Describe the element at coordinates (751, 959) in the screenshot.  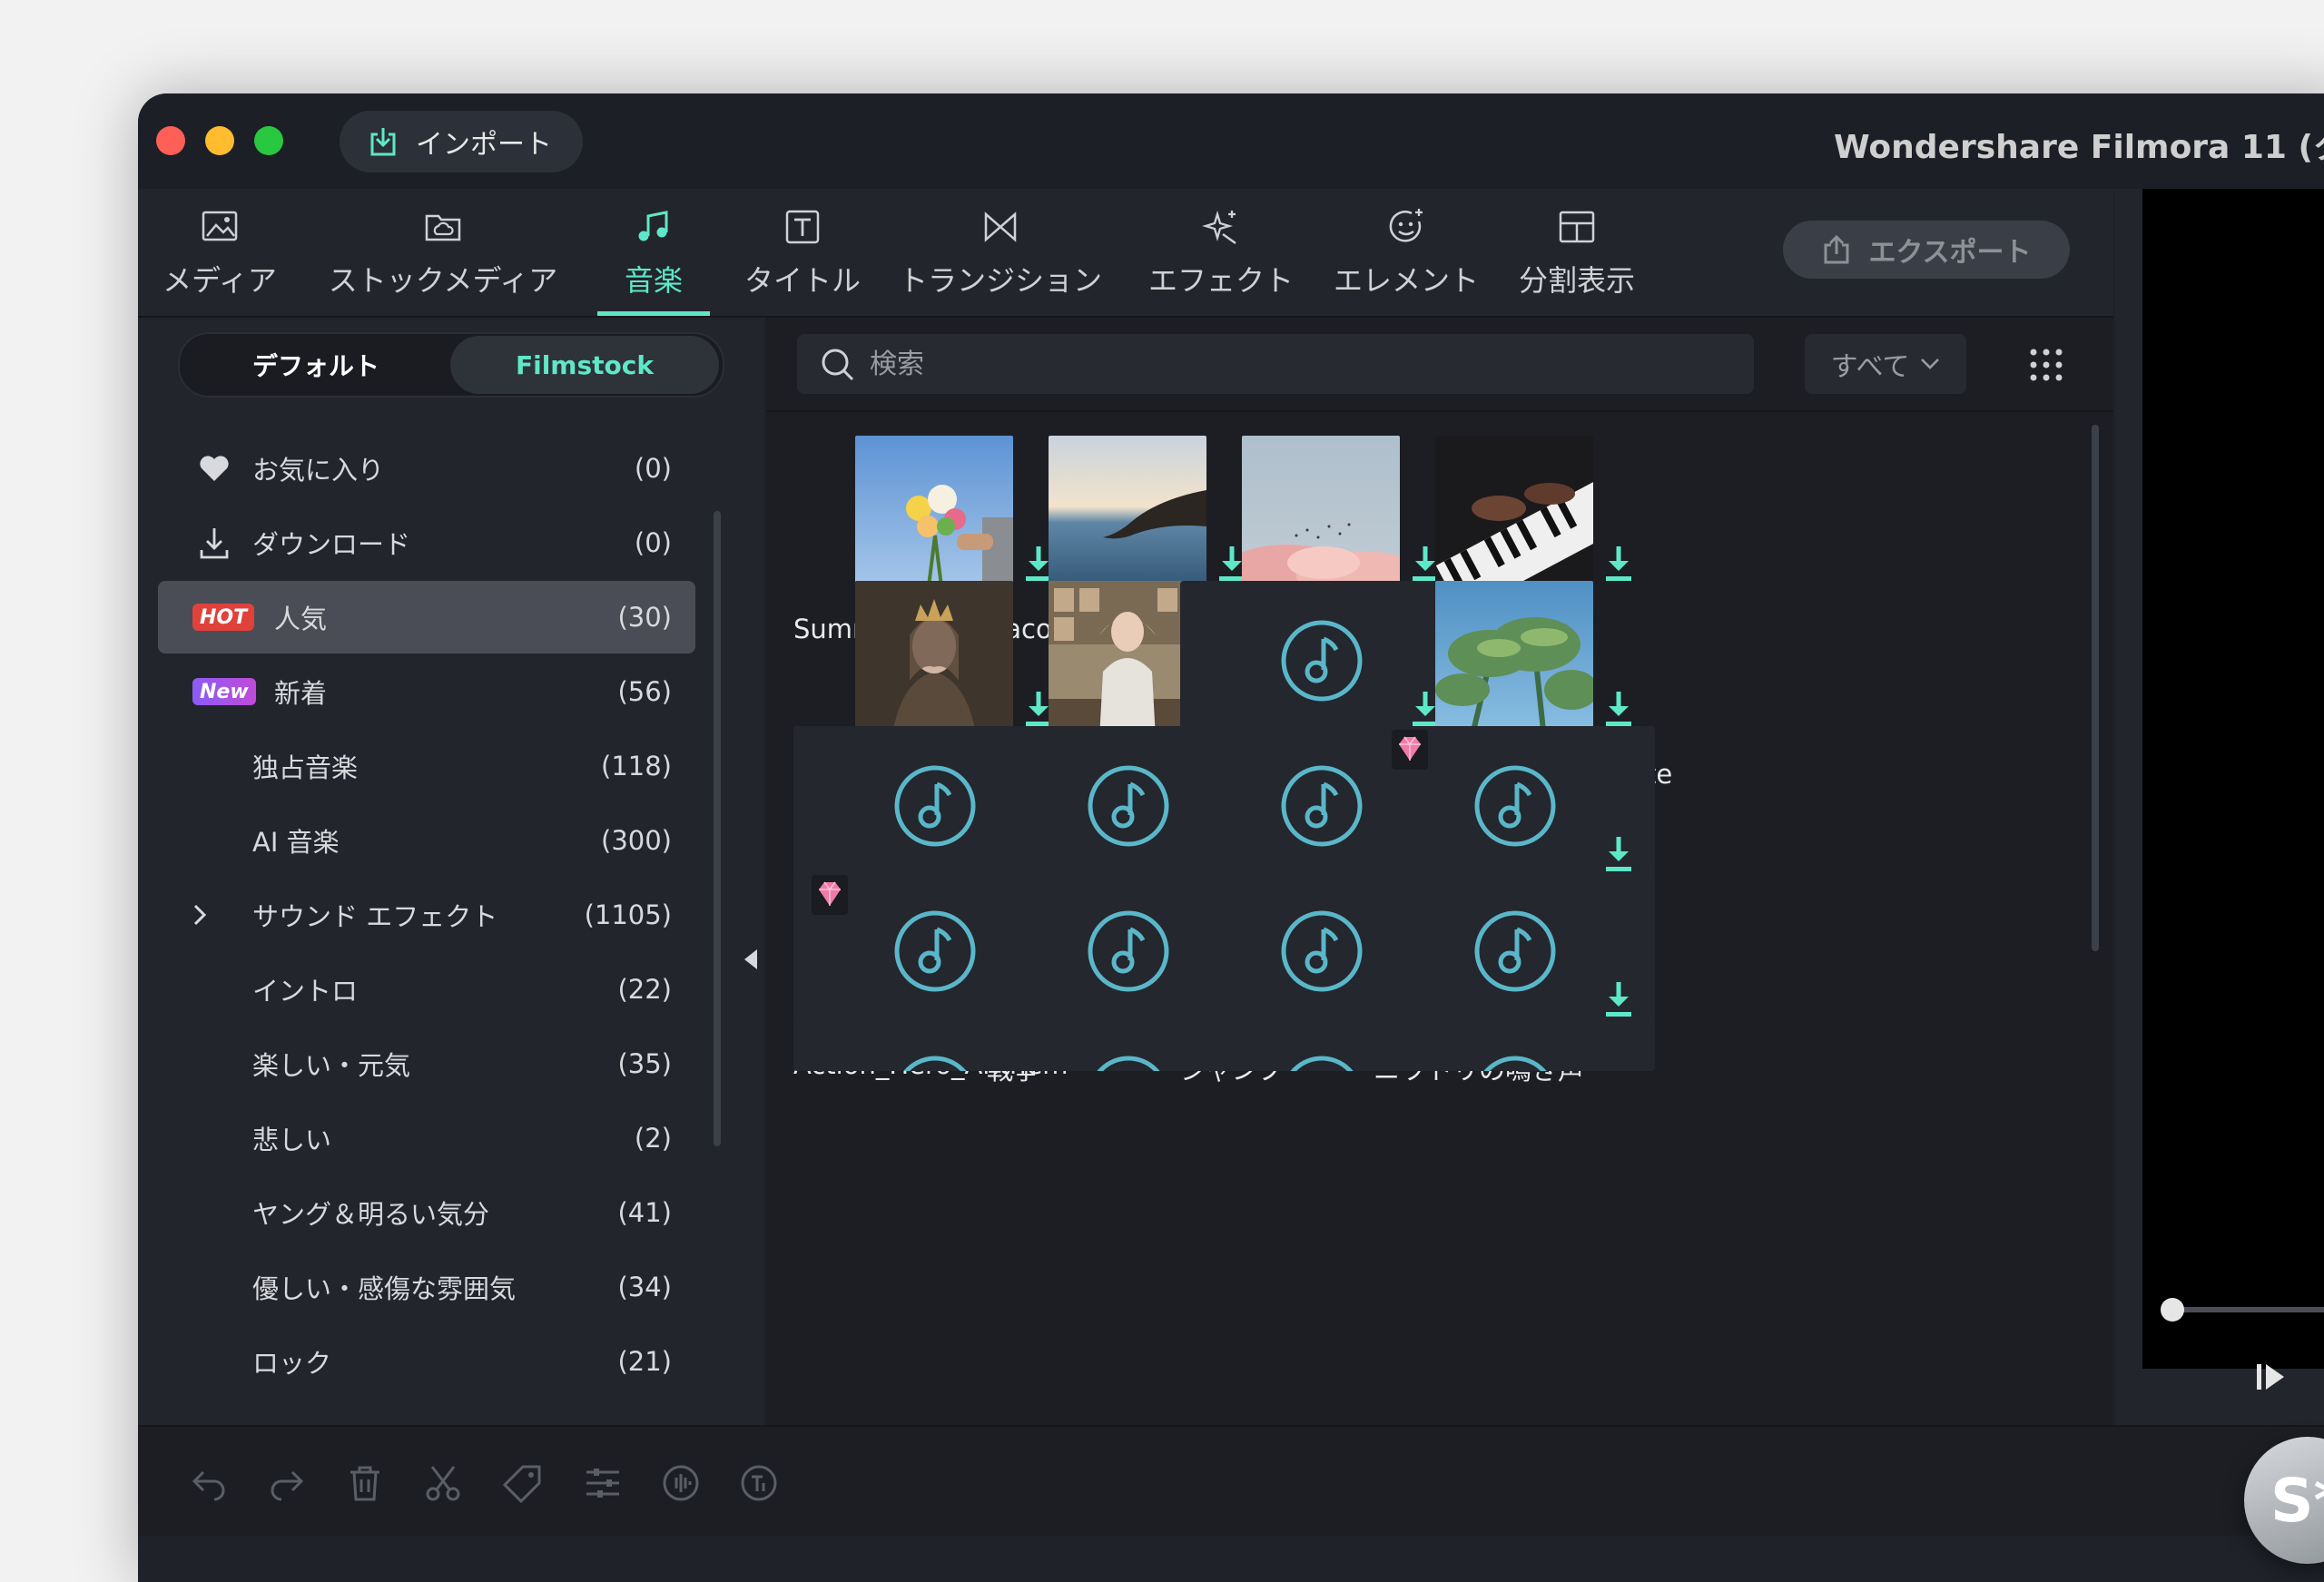
I see `collapse-sidebar-icon` at that location.